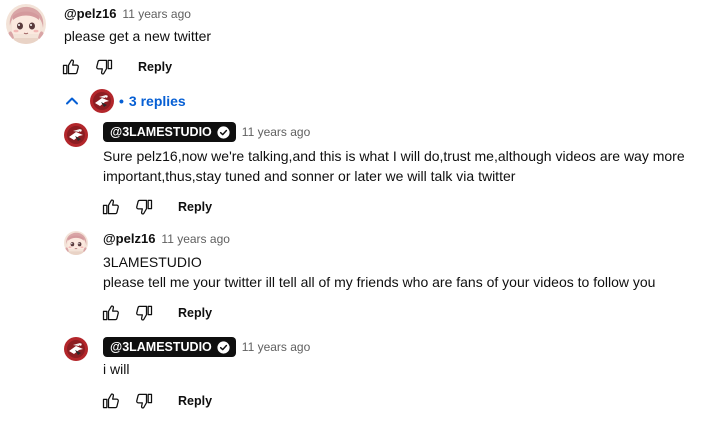 Image resolution: width=720 pixels, height=422 pixels. What do you see at coordinates (138, 36) in the screenshot?
I see `comment-text: please get a new twitter` at bounding box center [138, 36].